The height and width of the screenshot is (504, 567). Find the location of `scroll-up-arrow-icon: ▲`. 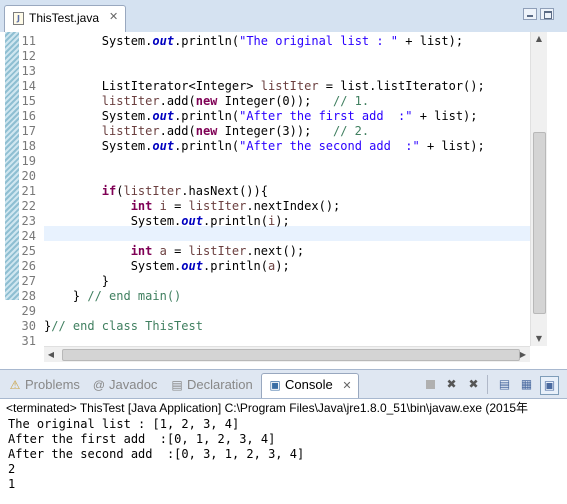

scroll-up-arrow-icon: ▲ is located at coordinates (539, 39).